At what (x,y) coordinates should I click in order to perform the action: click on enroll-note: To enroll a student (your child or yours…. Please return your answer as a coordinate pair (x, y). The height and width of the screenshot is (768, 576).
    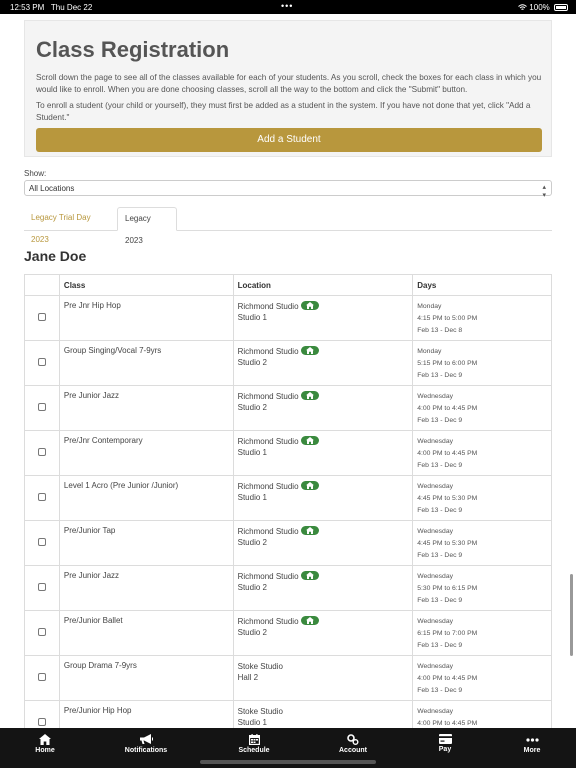
    Looking at the image, I should click on (283, 111).